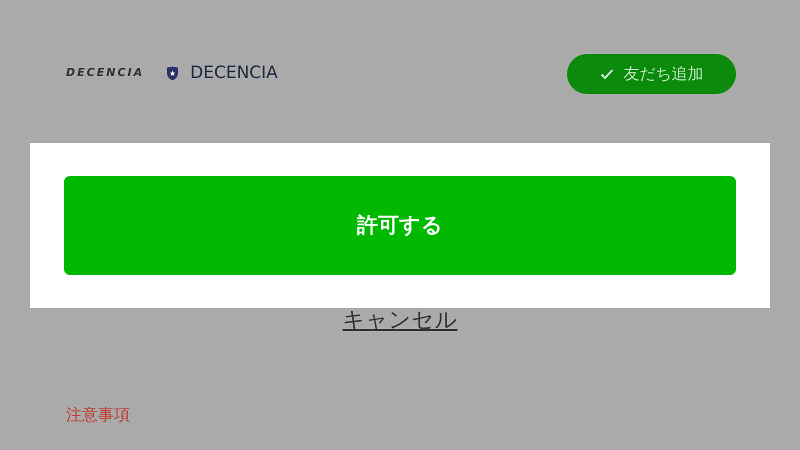 The width and height of the screenshot is (800, 450). Describe the element at coordinates (98, 414) in the screenshot. I see `notes-heading: 注意事項` at that location.